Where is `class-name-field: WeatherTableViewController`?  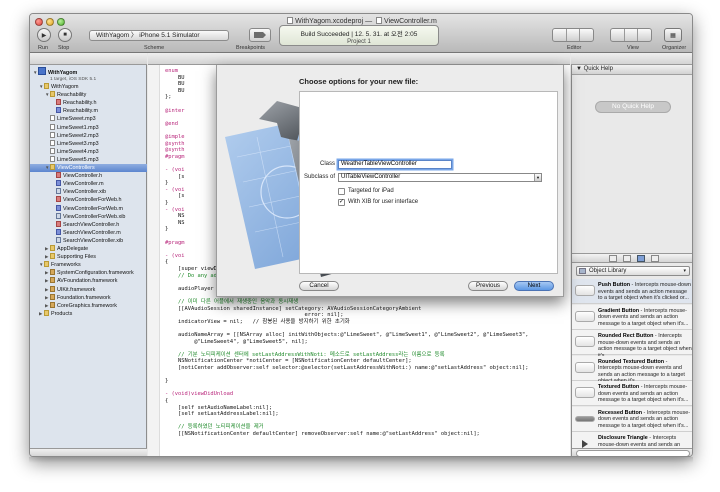
class-name-field: WeatherTableViewController is located at coordinates (395, 164).